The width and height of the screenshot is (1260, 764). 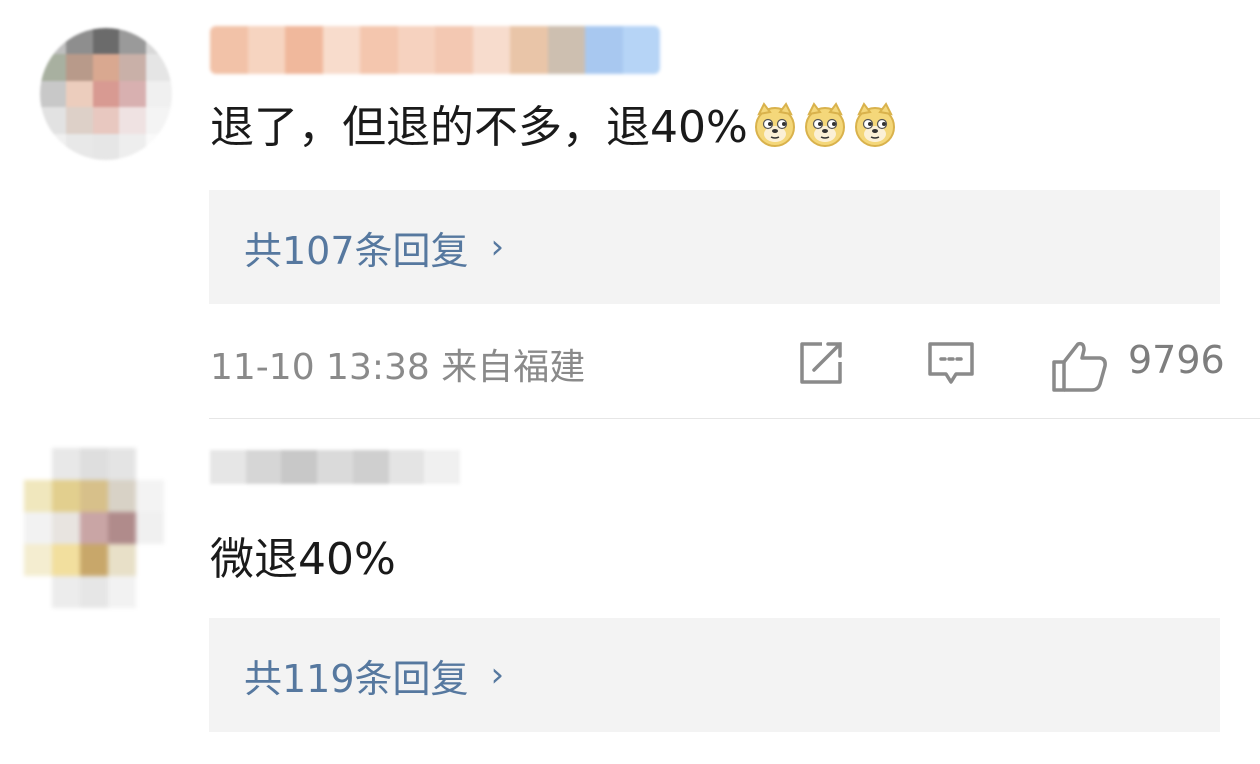 What do you see at coordinates (821, 365) in the screenshot?
I see `share-icon` at bounding box center [821, 365].